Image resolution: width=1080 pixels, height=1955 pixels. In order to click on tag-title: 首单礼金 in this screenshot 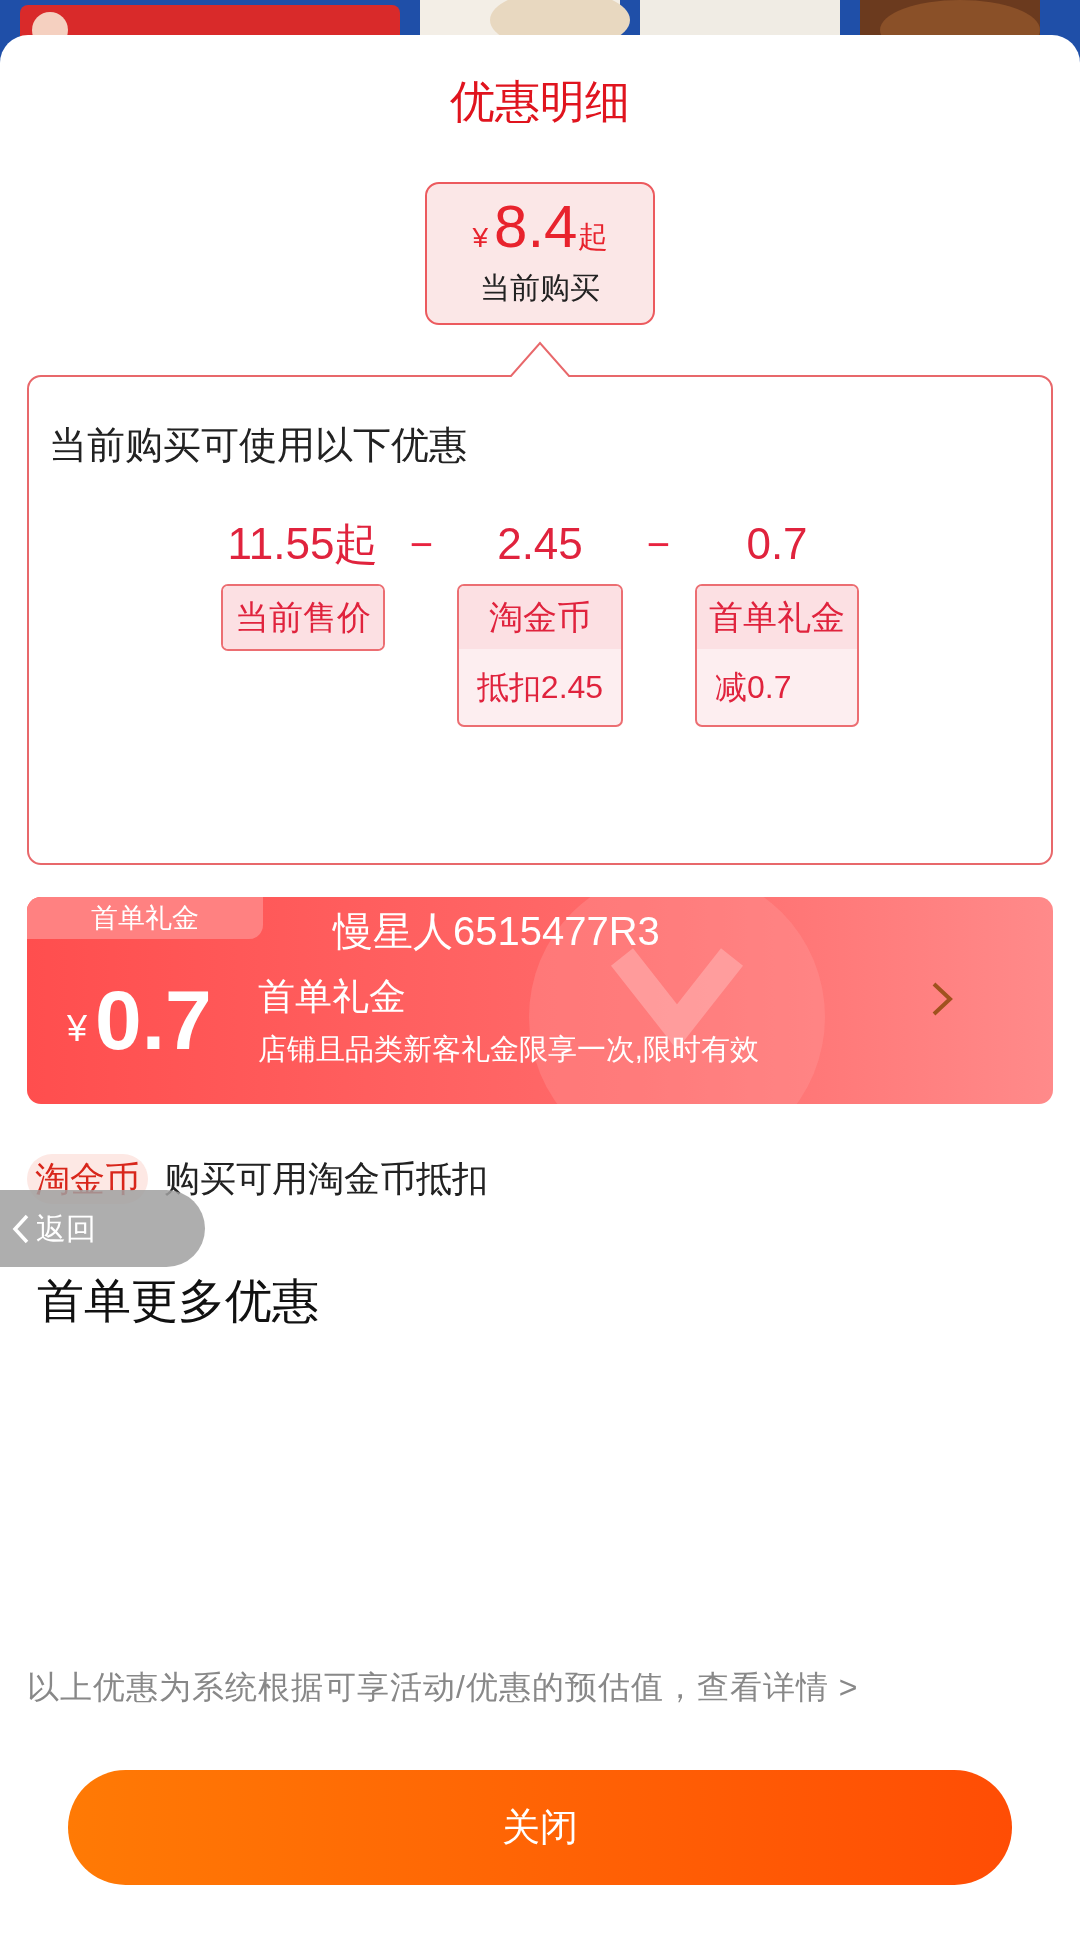, I will do `click(777, 617)`.